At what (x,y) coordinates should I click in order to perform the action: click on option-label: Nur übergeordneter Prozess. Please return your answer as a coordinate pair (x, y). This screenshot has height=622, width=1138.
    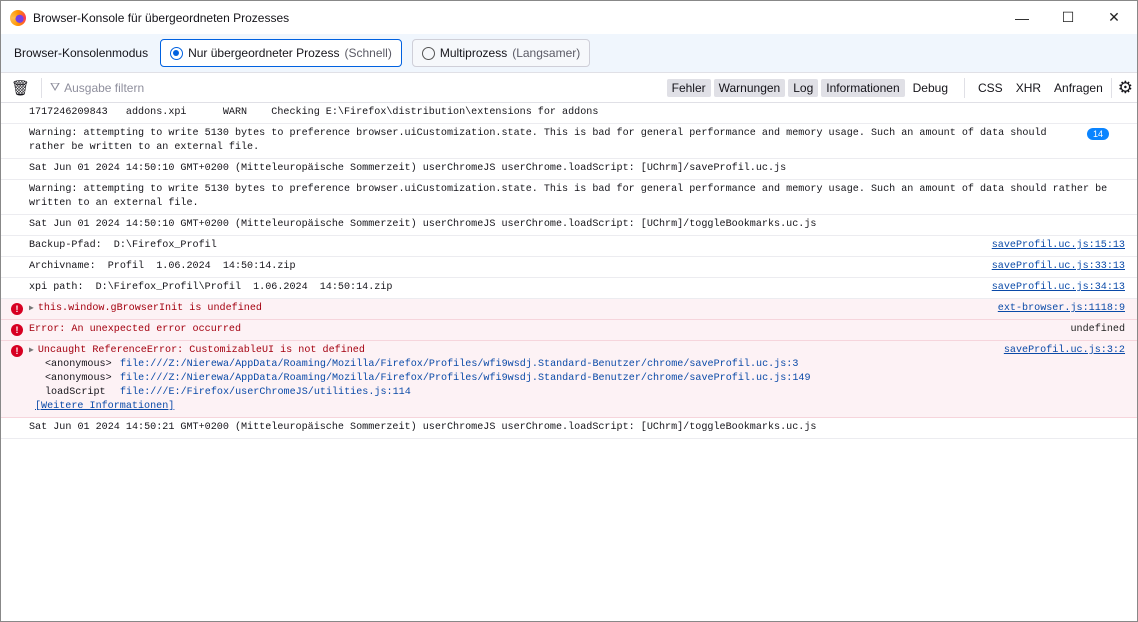
    Looking at the image, I should click on (264, 53).